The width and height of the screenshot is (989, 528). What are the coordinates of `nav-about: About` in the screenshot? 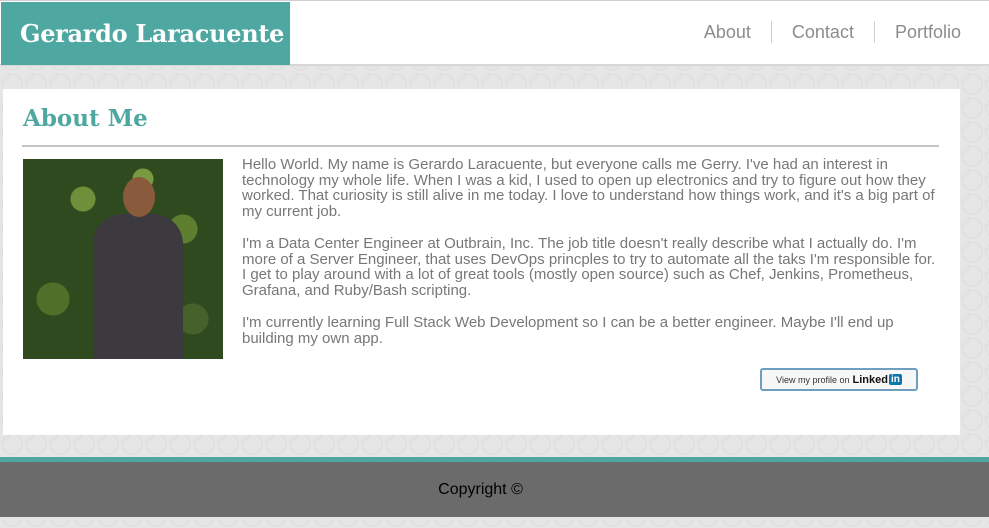 It's located at (727, 32).